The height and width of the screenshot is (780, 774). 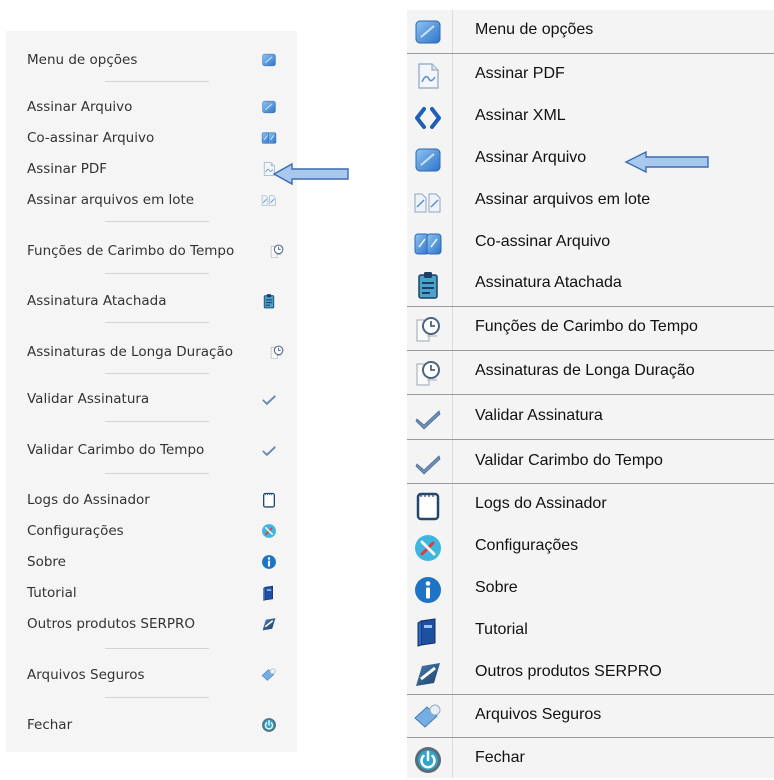 I want to click on annotation-arrow-right-icon, so click(x=666, y=162).